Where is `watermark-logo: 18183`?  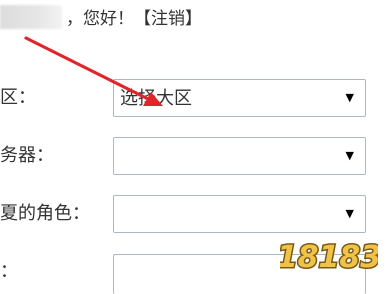 watermark-logo: 18183 is located at coordinates (329, 258).